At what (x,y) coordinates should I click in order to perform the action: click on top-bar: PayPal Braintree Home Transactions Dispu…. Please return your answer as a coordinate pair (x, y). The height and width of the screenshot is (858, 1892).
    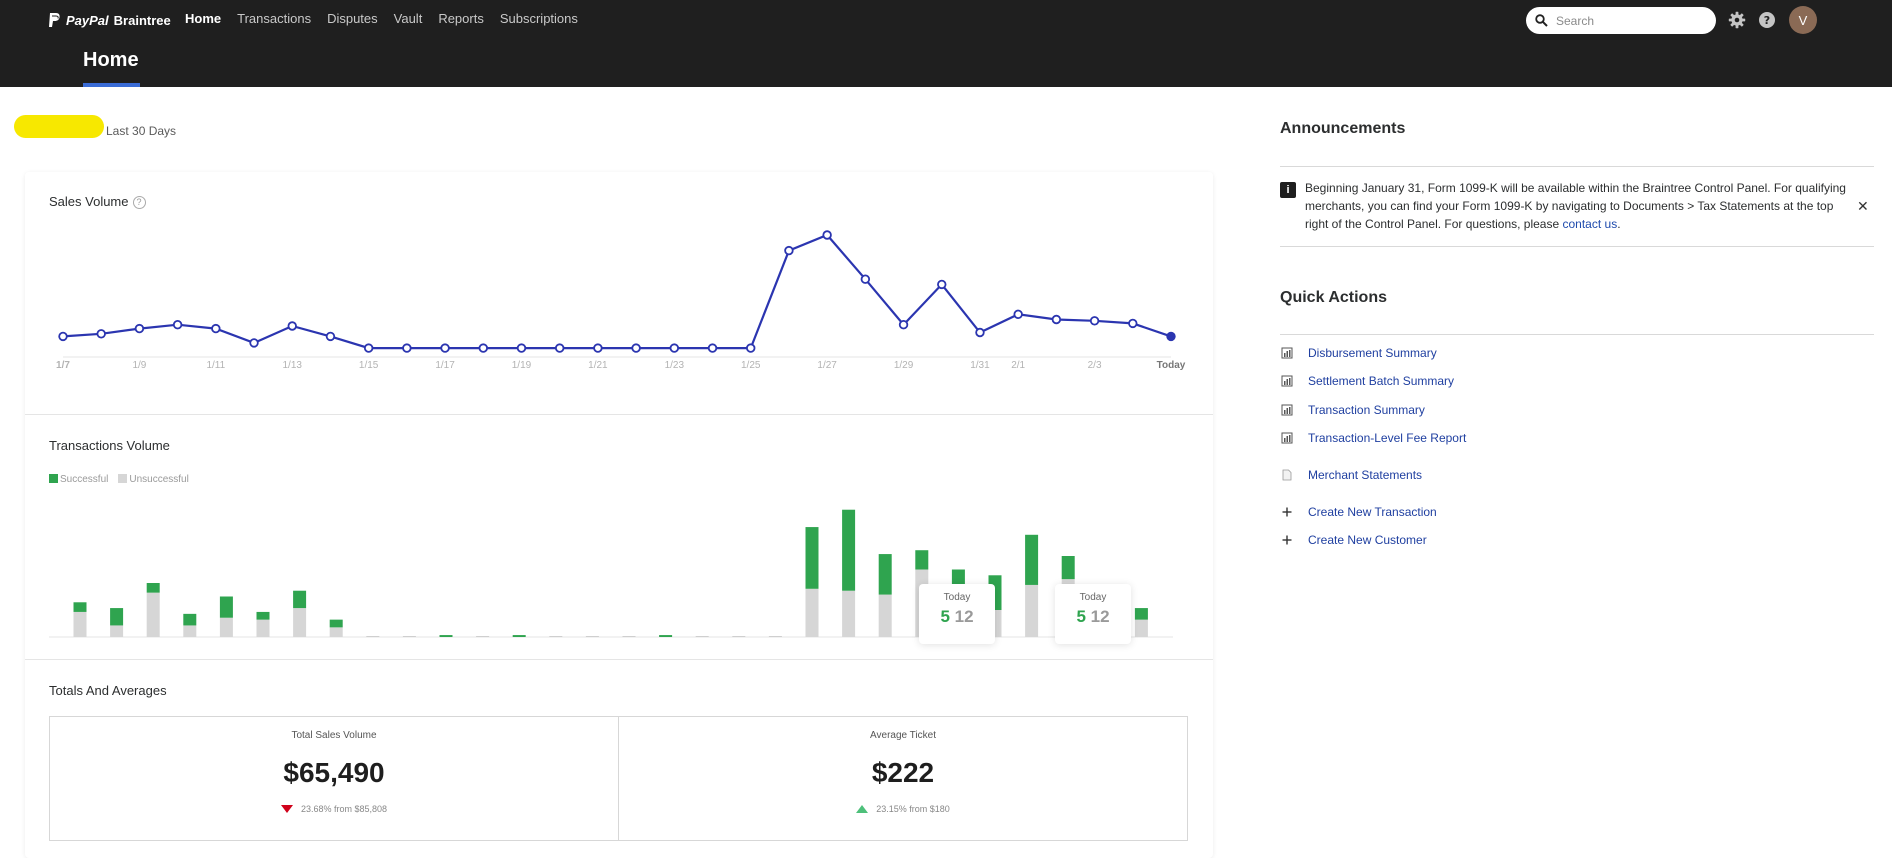
    Looking at the image, I should click on (946, 43).